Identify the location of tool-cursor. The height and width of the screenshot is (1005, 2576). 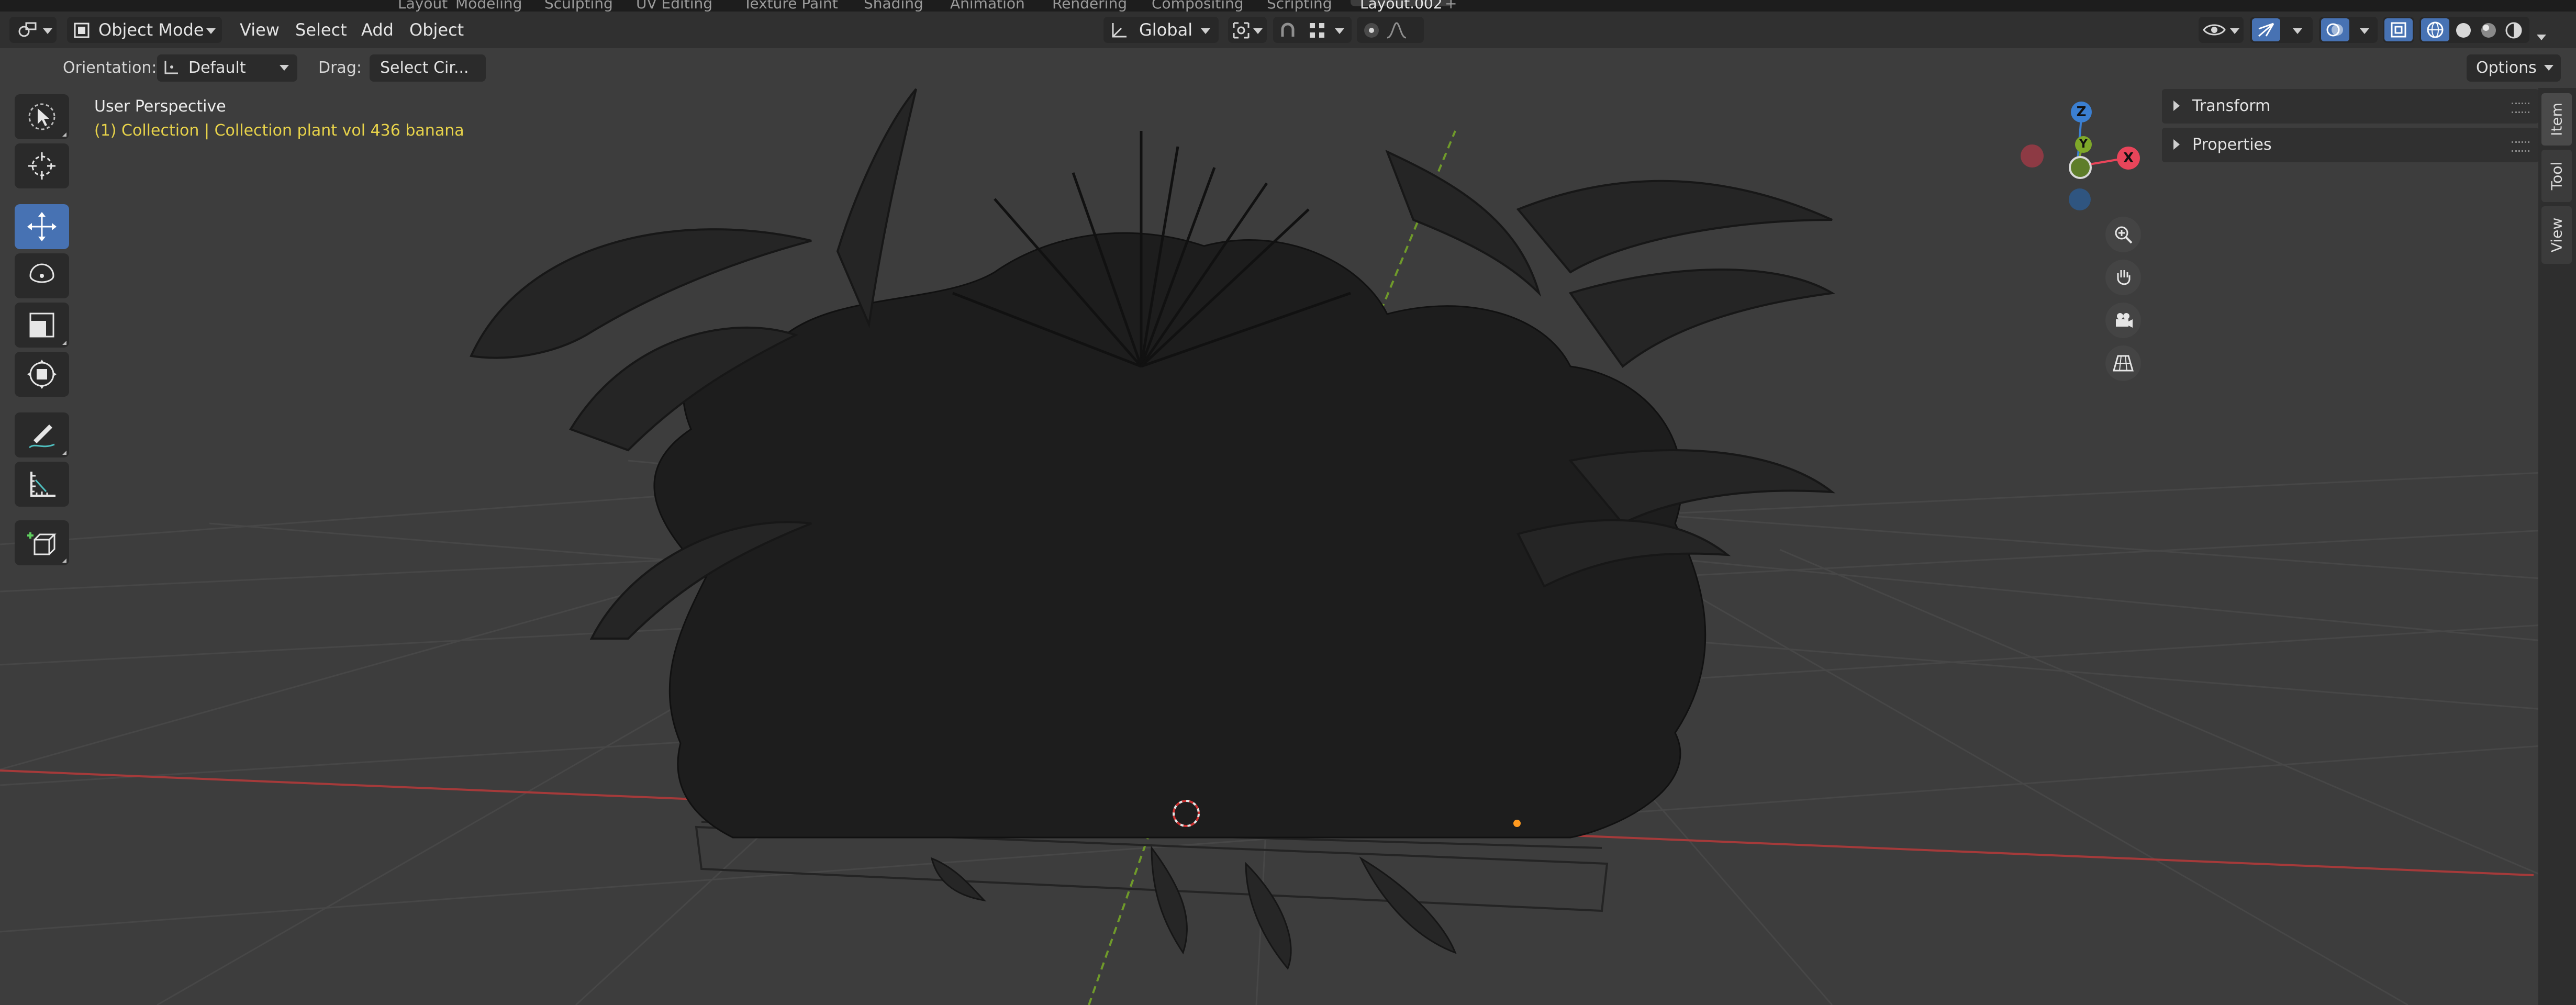
(42, 165).